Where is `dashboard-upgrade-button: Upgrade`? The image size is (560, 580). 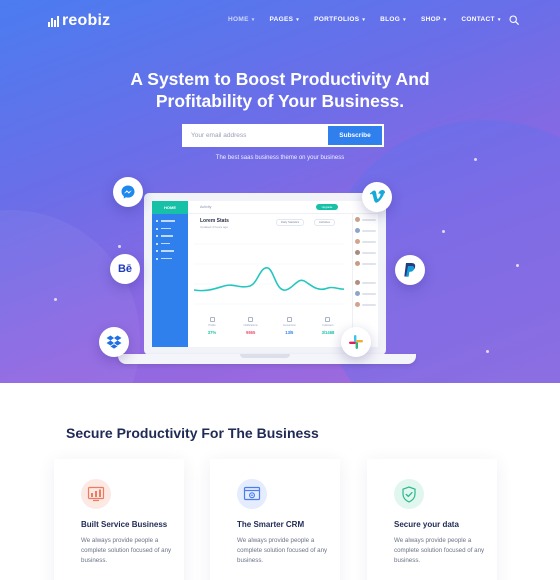 dashboard-upgrade-button: Upgrade is located at coordinates (327, 207).